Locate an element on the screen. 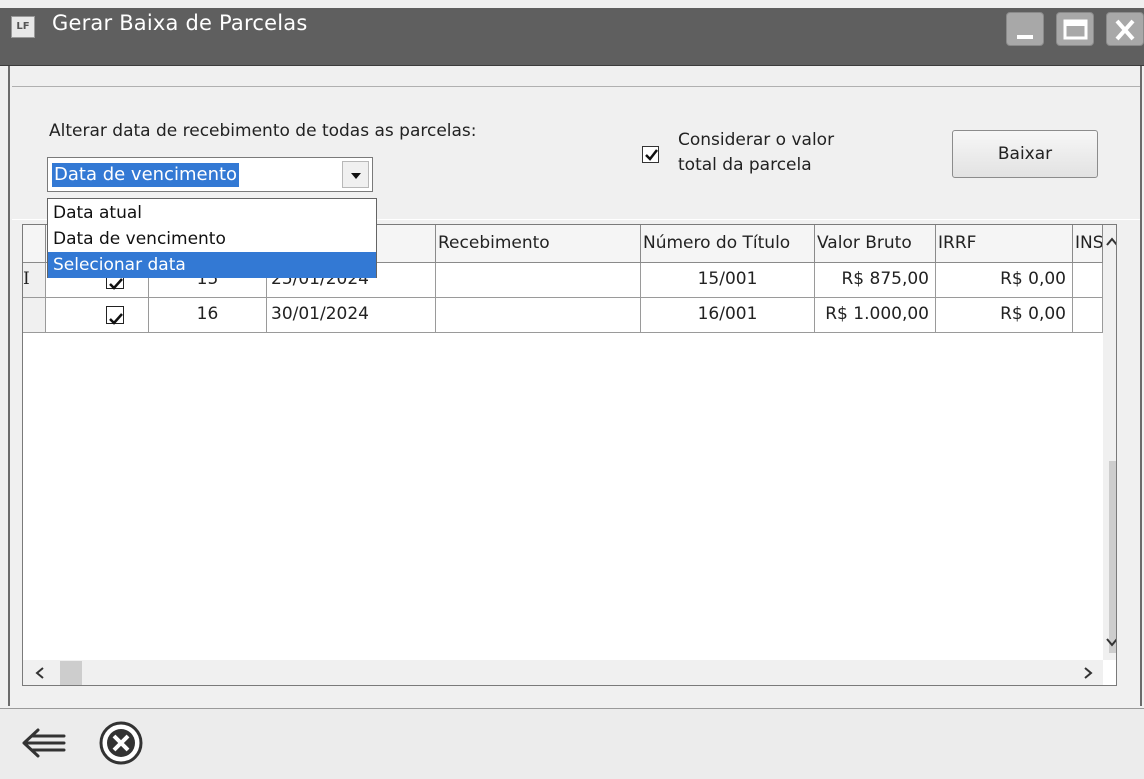 The height and width of the screenshot is (779, 1144). date-mode-combobox: Data de vencimento is located at coordinates (210, 174).